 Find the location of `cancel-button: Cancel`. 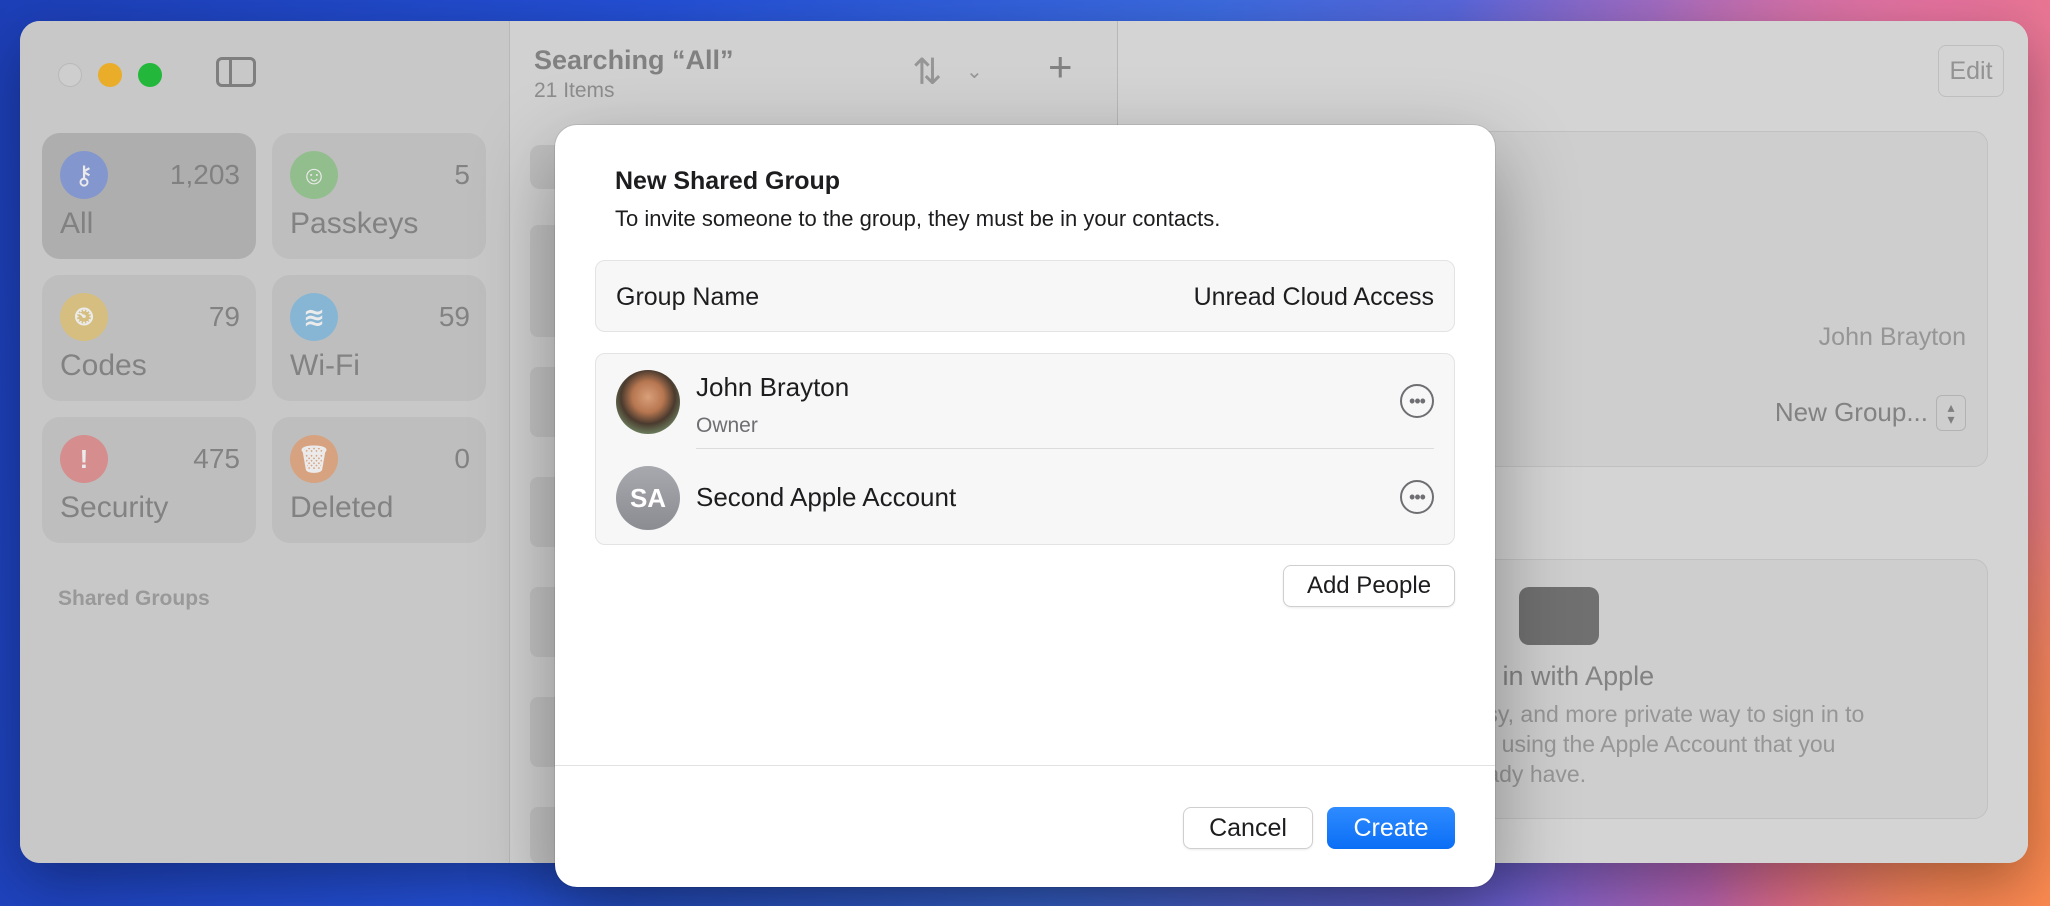

cancel-button: Cancel is located at coordinates (1248, 828).